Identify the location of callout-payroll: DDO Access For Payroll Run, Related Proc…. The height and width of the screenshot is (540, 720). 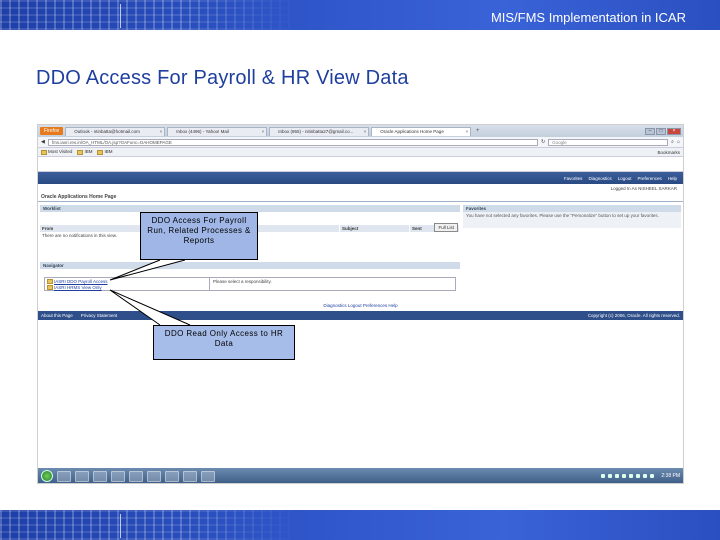
(199, 236).